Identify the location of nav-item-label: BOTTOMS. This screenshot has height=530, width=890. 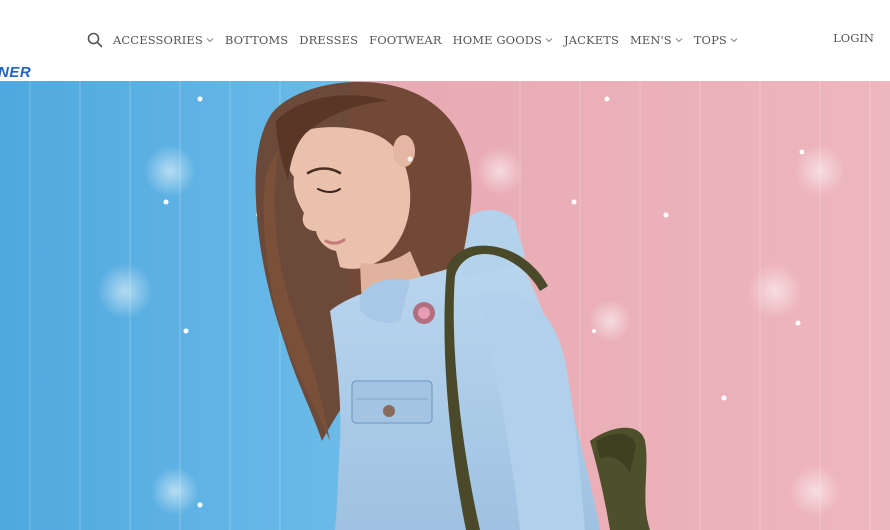
(256, 40).